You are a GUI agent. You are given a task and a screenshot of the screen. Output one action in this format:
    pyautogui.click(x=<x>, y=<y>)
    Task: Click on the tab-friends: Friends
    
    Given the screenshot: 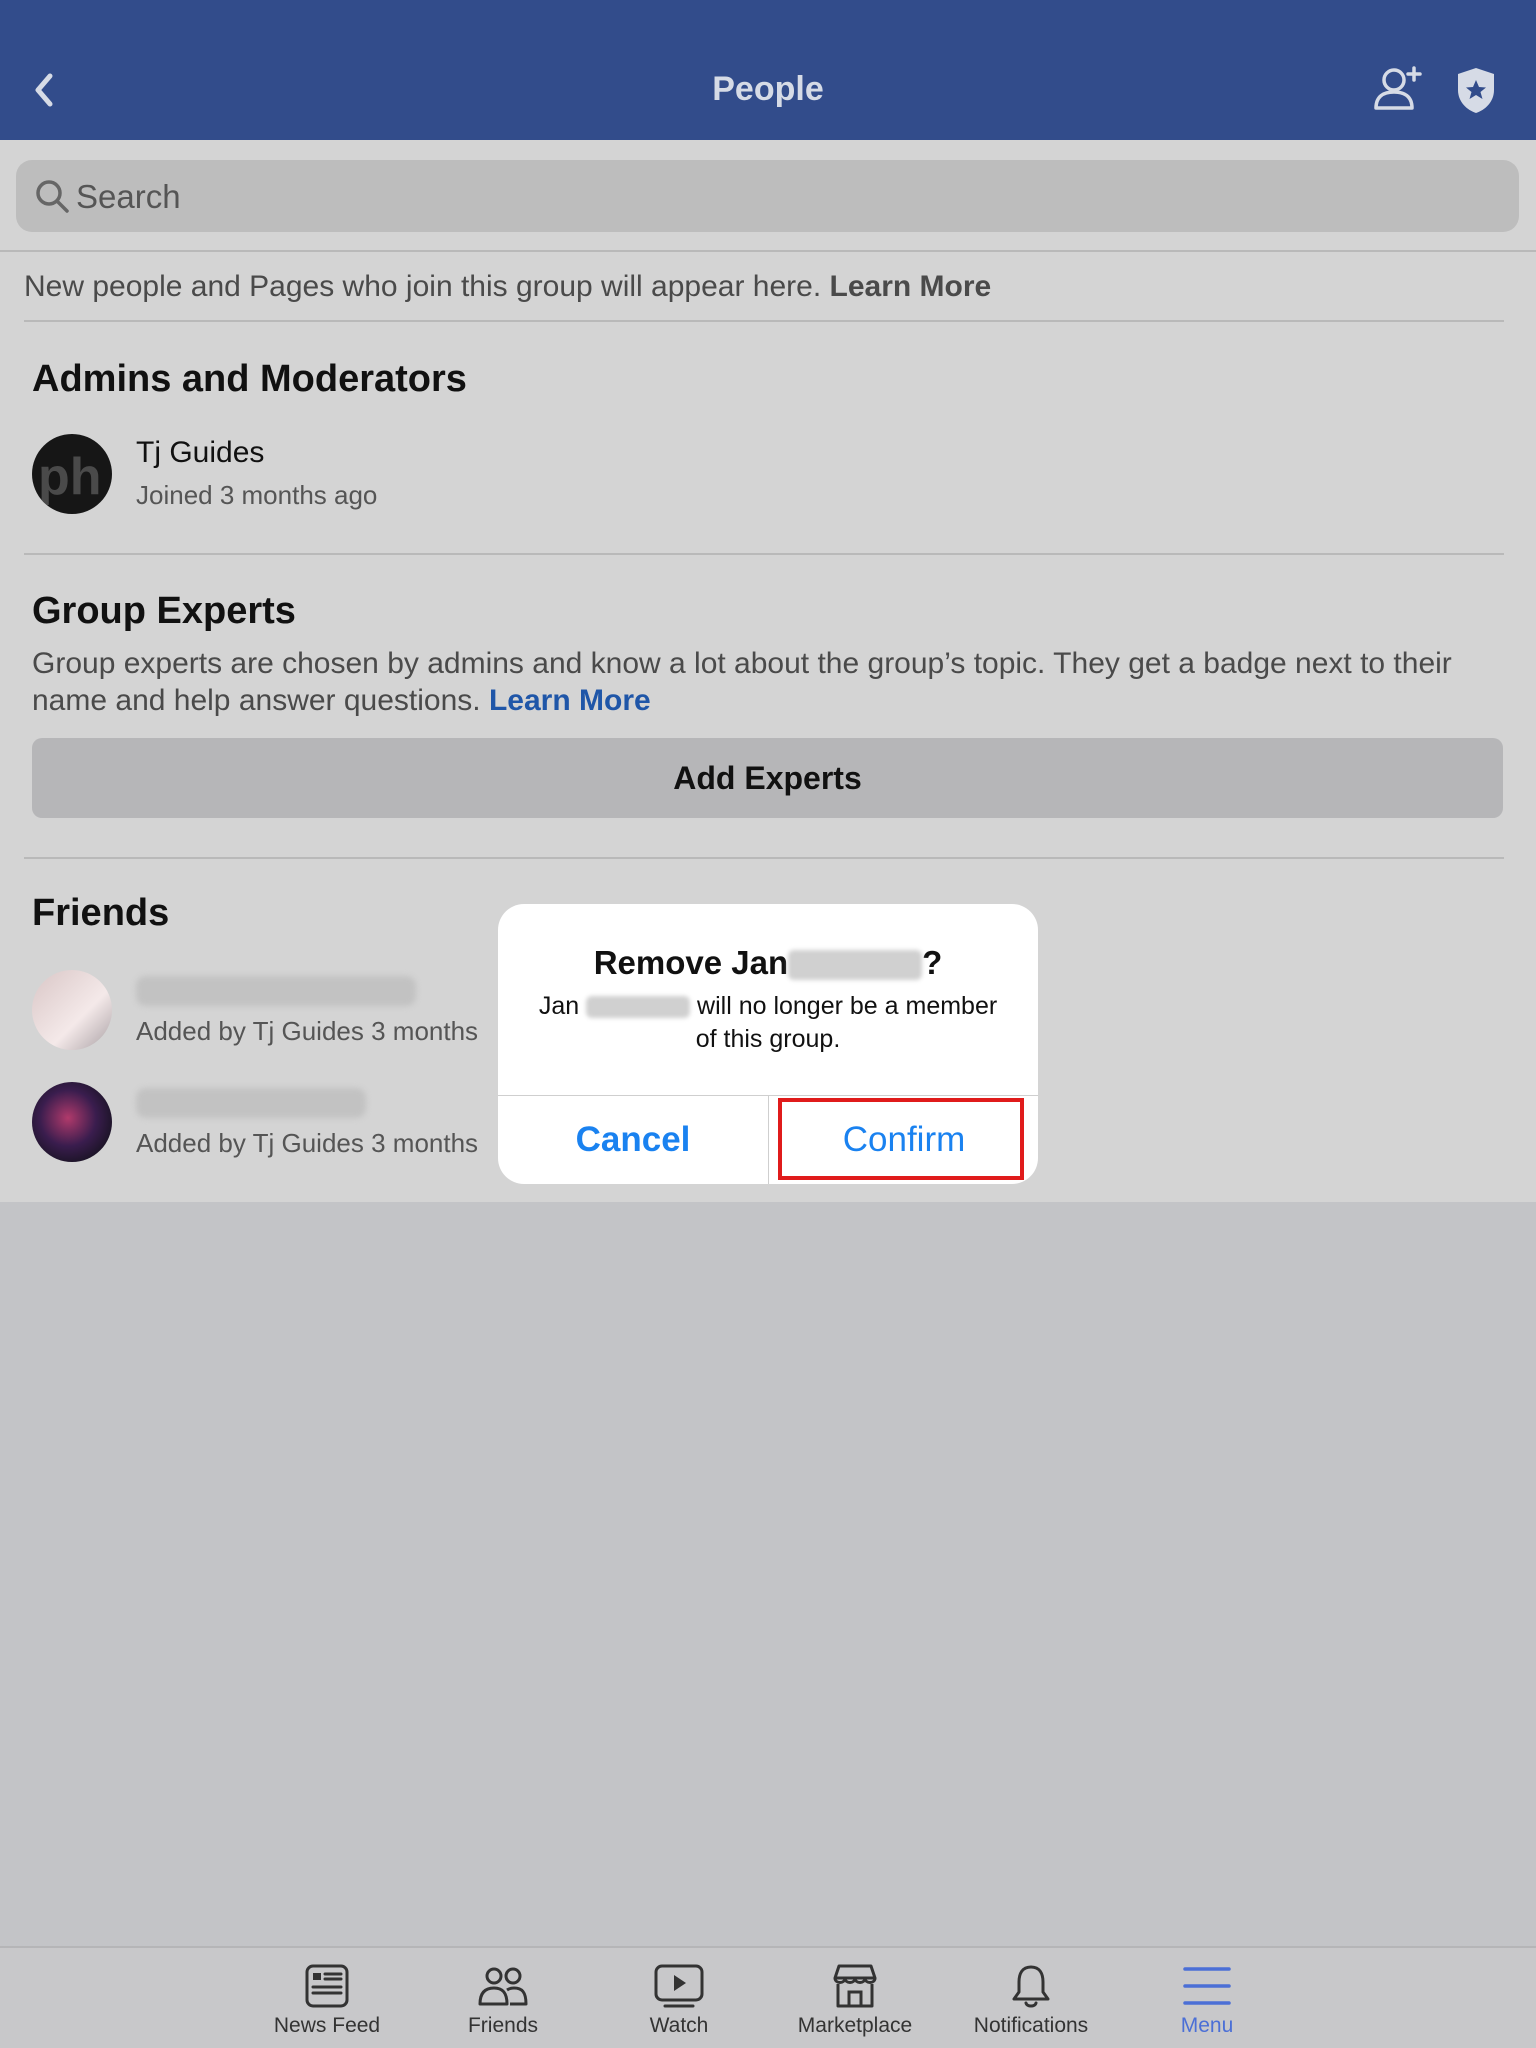 What is the action you would take?
    pyautogui.click(x=503, y=2005)
    